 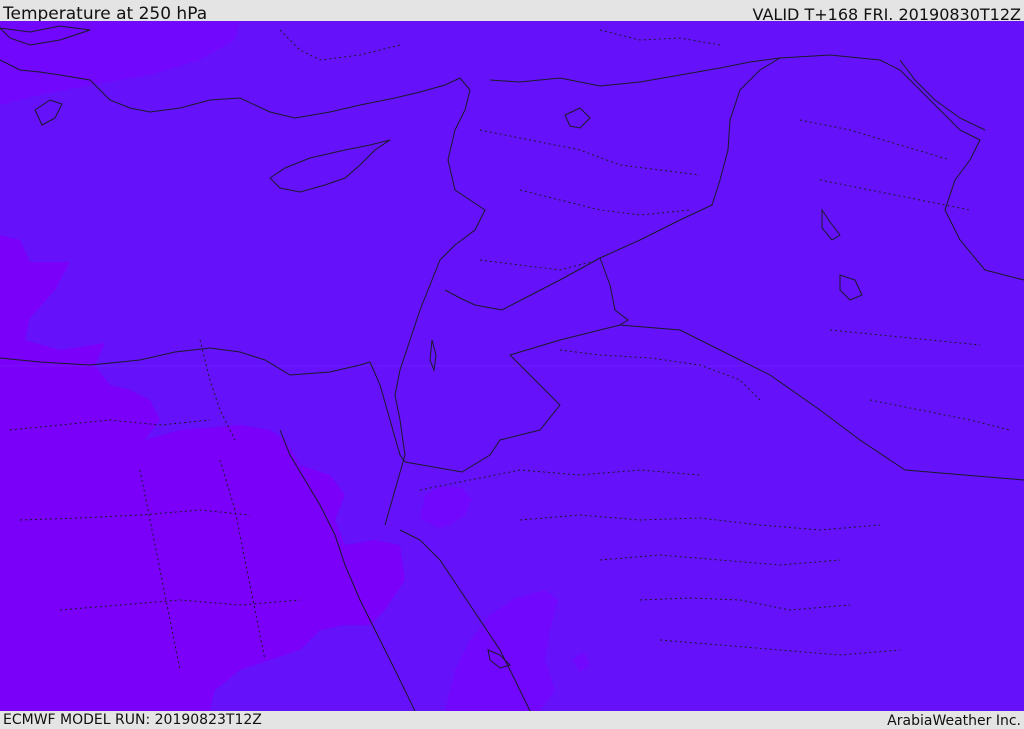 What do you see at coordinates (954, 721) in the screenshot?
I see `credit-label: ArabiaWeather Inc.` at bounding box center [954, 721].